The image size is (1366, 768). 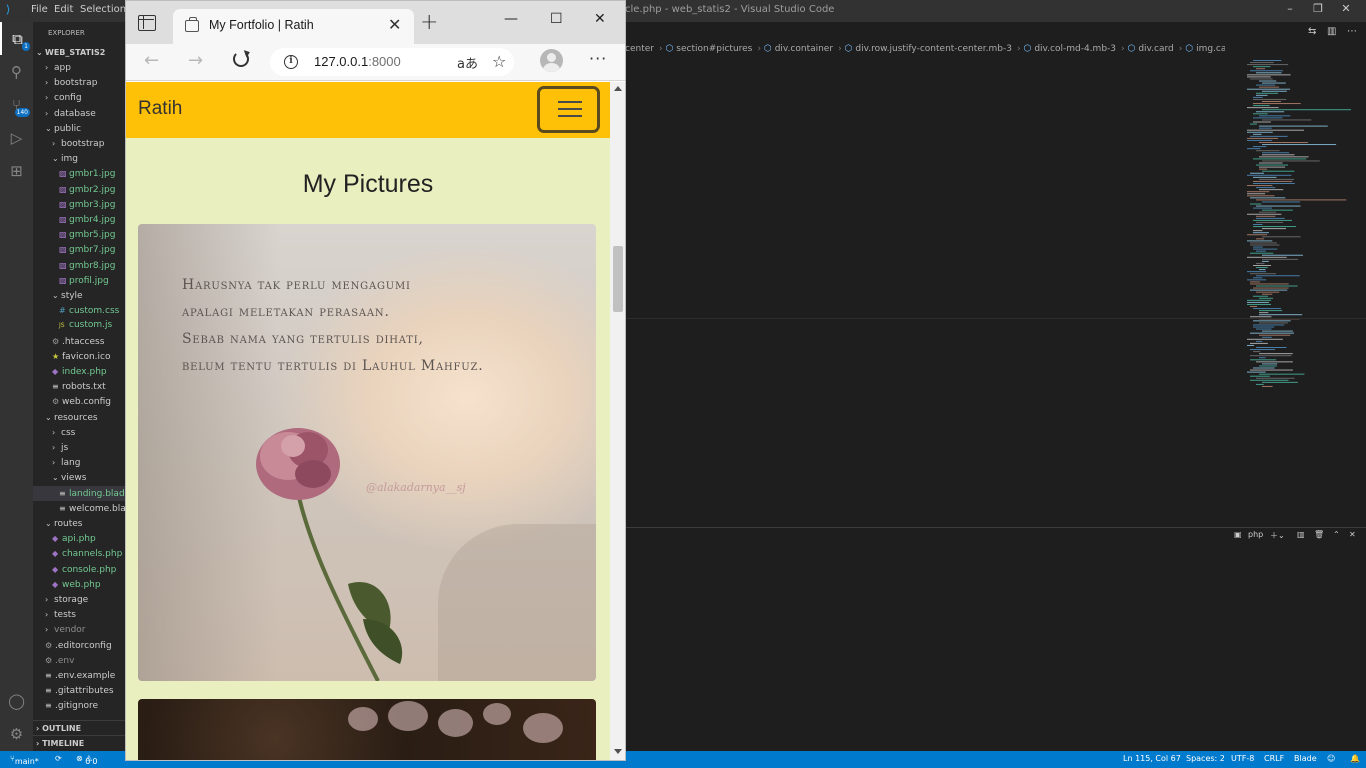 What do you see at coordinates (79, 189) in the screenshot?
I see `explorer-file: ▨ gmbr2.jpg` at bounding box center [79, 189].